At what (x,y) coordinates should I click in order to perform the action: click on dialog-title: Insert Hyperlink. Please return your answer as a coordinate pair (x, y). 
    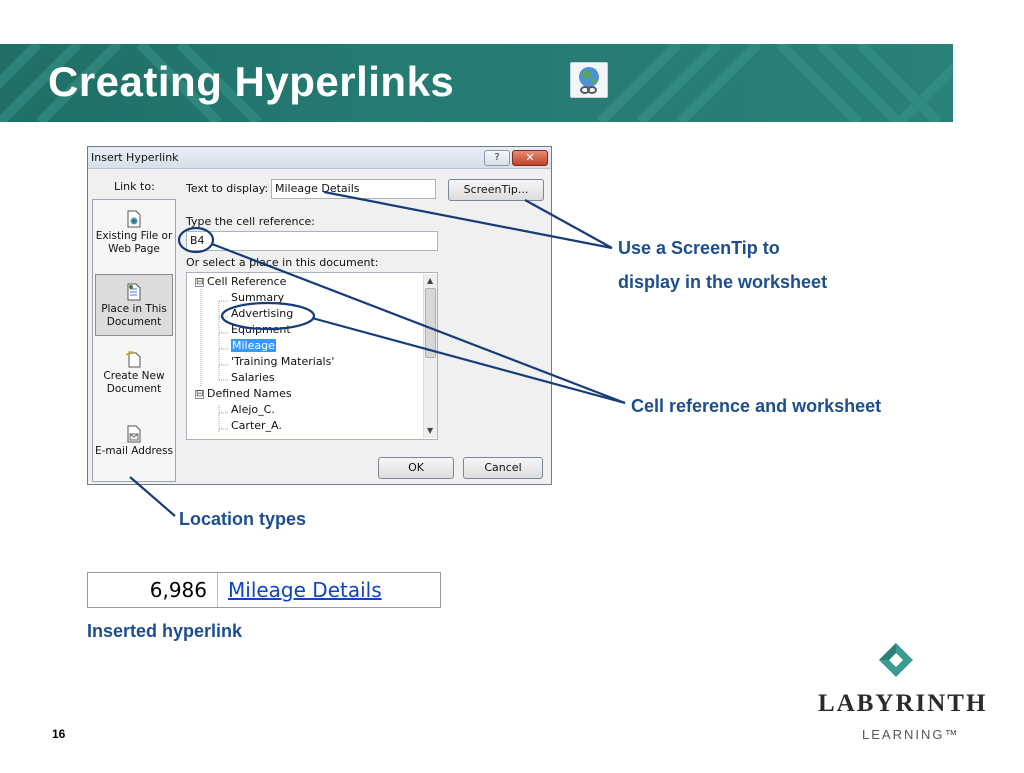
    Looking at the image, I should click on (135, 157).